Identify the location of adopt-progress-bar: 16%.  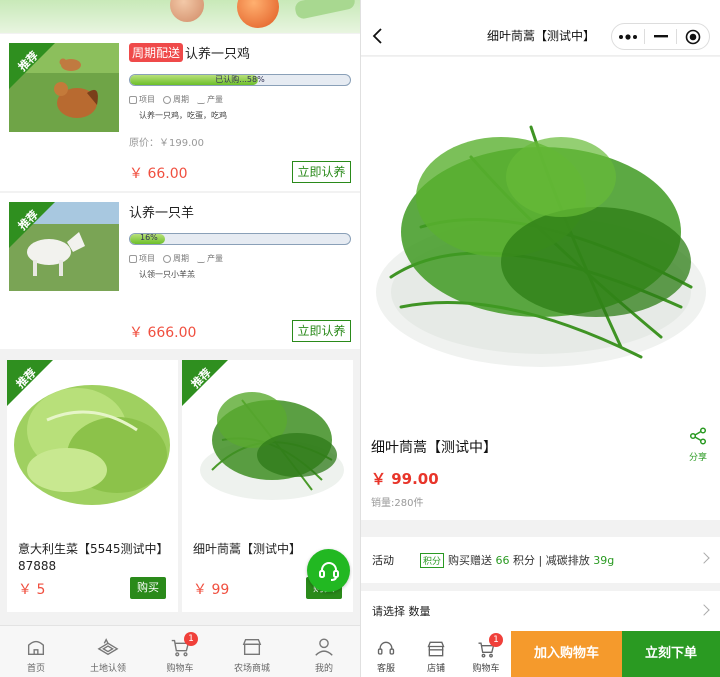
(240, 239).